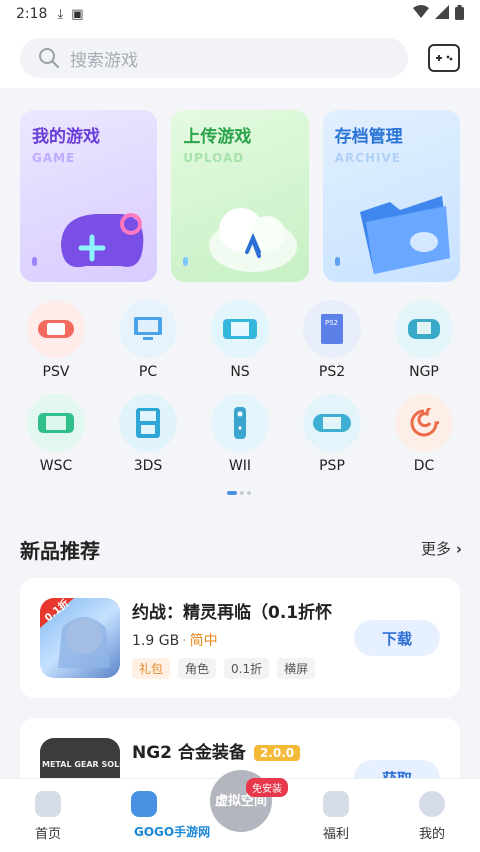 The image size is (480, 852). Describe the element at coordinates (436, 549) in the screenshot. I see `more-label: 更多` at that location.